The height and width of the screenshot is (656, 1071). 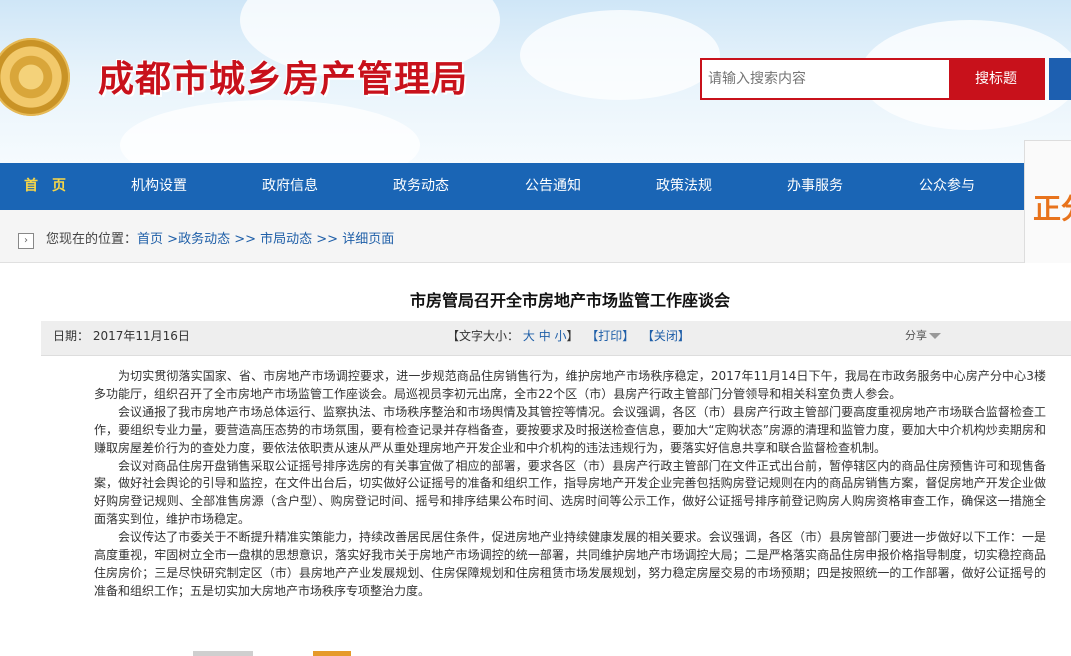 What do you see at coordinates (121, 336) in the screenshot?
I see `article-date: 日期： 2017年11月16日` at bounding box center [121, 336].